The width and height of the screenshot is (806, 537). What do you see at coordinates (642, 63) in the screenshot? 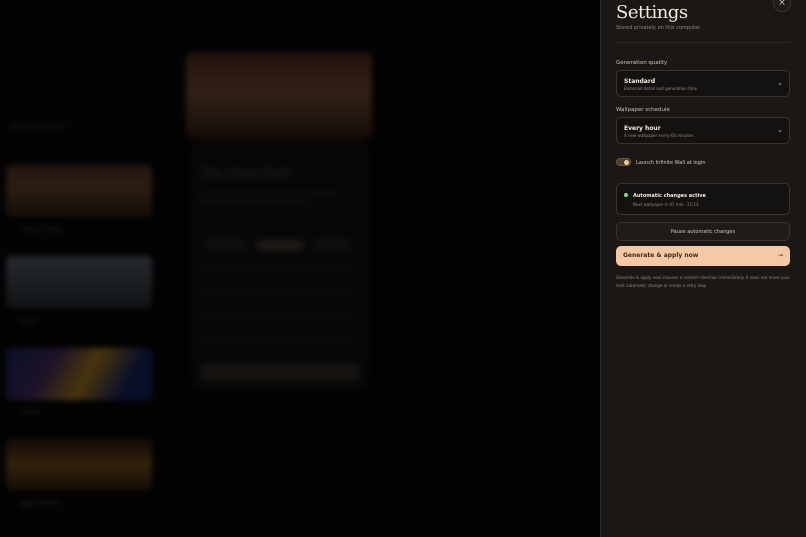
I see `generation-quality-label: Generation quality` at bounding box center [642, 63].